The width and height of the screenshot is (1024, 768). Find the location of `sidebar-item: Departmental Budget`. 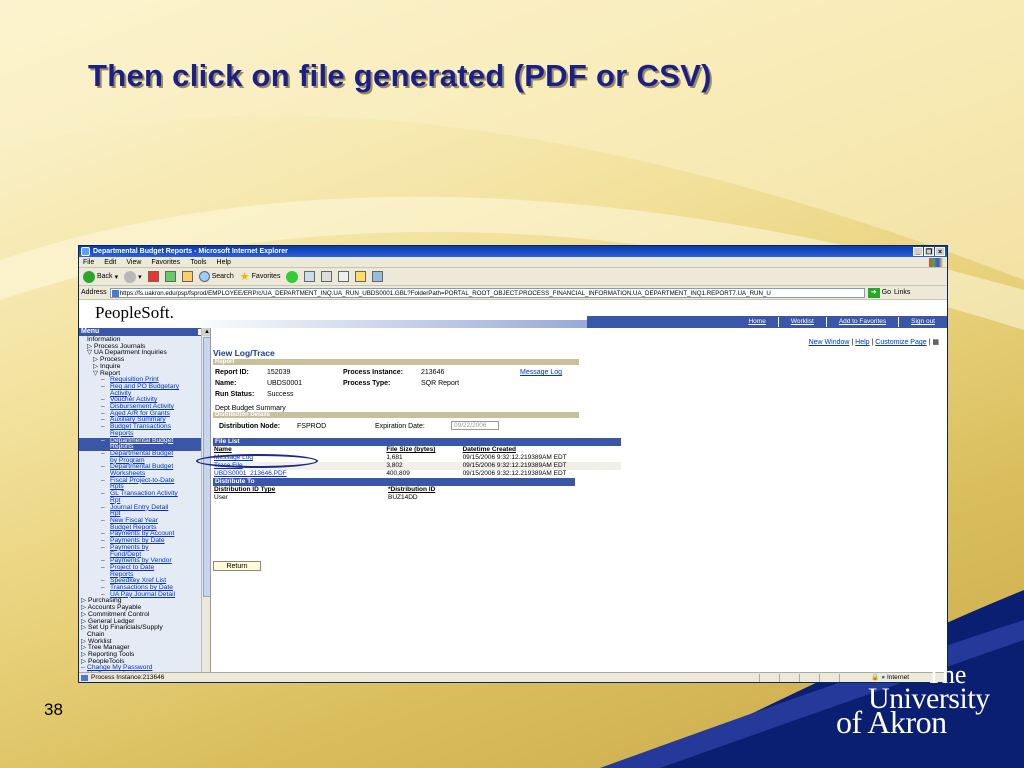

sidebar-item: Departmental Budget is located at coordinates (144, 441).